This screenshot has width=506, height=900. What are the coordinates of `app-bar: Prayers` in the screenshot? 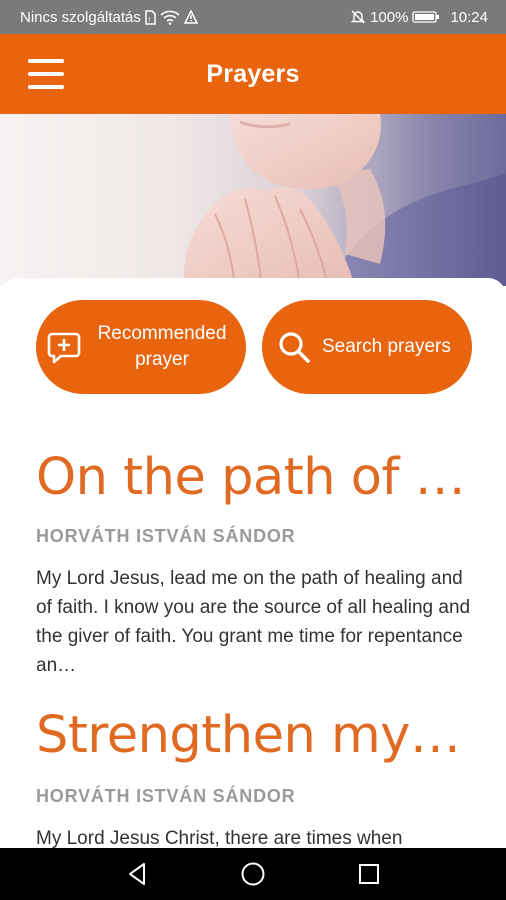 It's located at (253, 74).